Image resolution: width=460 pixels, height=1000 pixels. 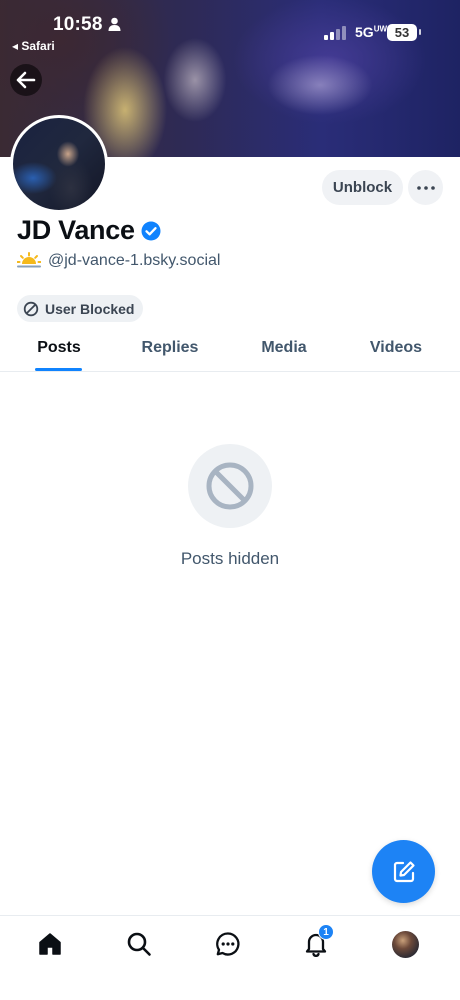 I want to click on nav-search, so click(x=139, y=944).